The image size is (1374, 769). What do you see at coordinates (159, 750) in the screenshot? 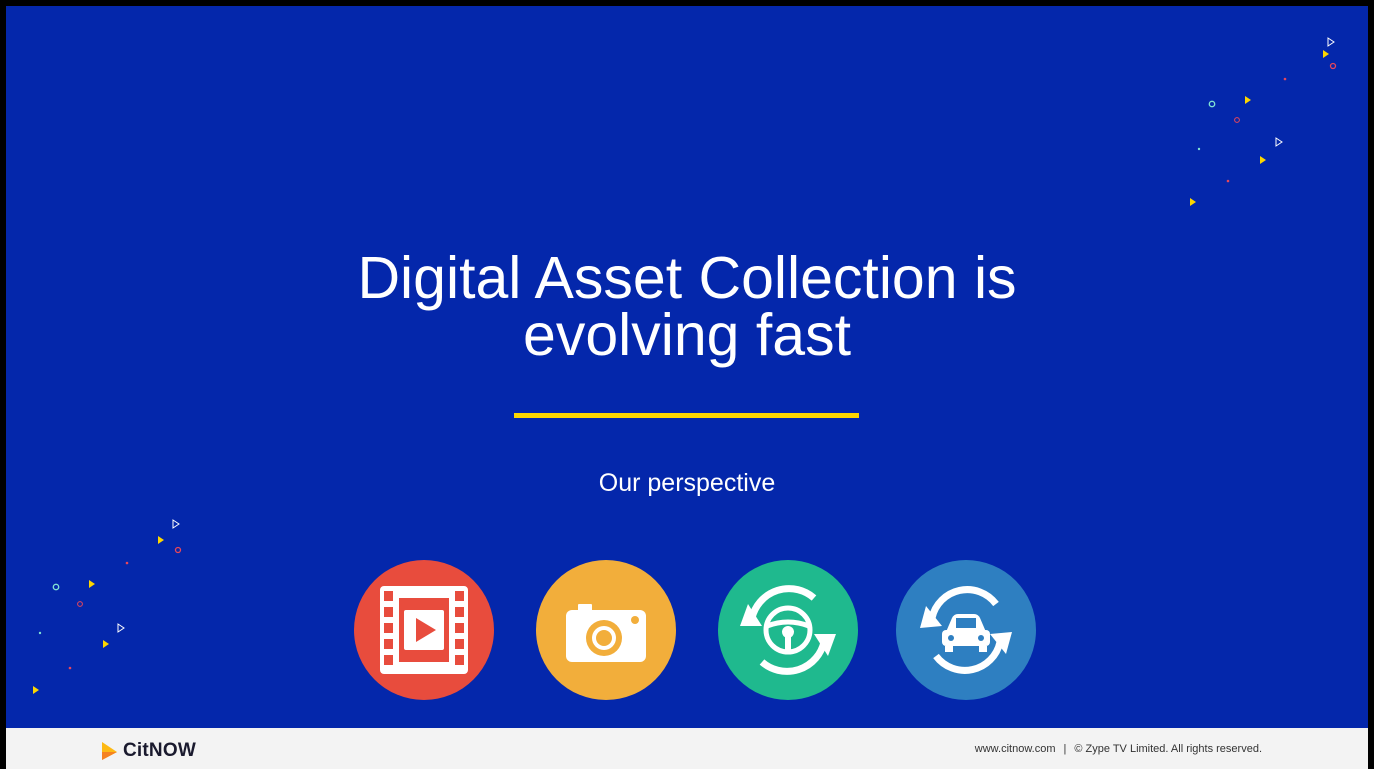
I see `brand-name: CitNOW` at bounding box center [159, 750].